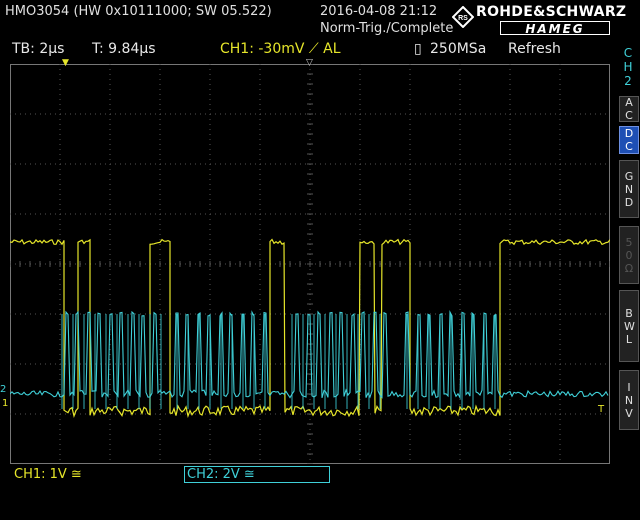 This screenshot has height=520, width=640. I want to click on coupling-button-label: BWL, so click(629, 326).